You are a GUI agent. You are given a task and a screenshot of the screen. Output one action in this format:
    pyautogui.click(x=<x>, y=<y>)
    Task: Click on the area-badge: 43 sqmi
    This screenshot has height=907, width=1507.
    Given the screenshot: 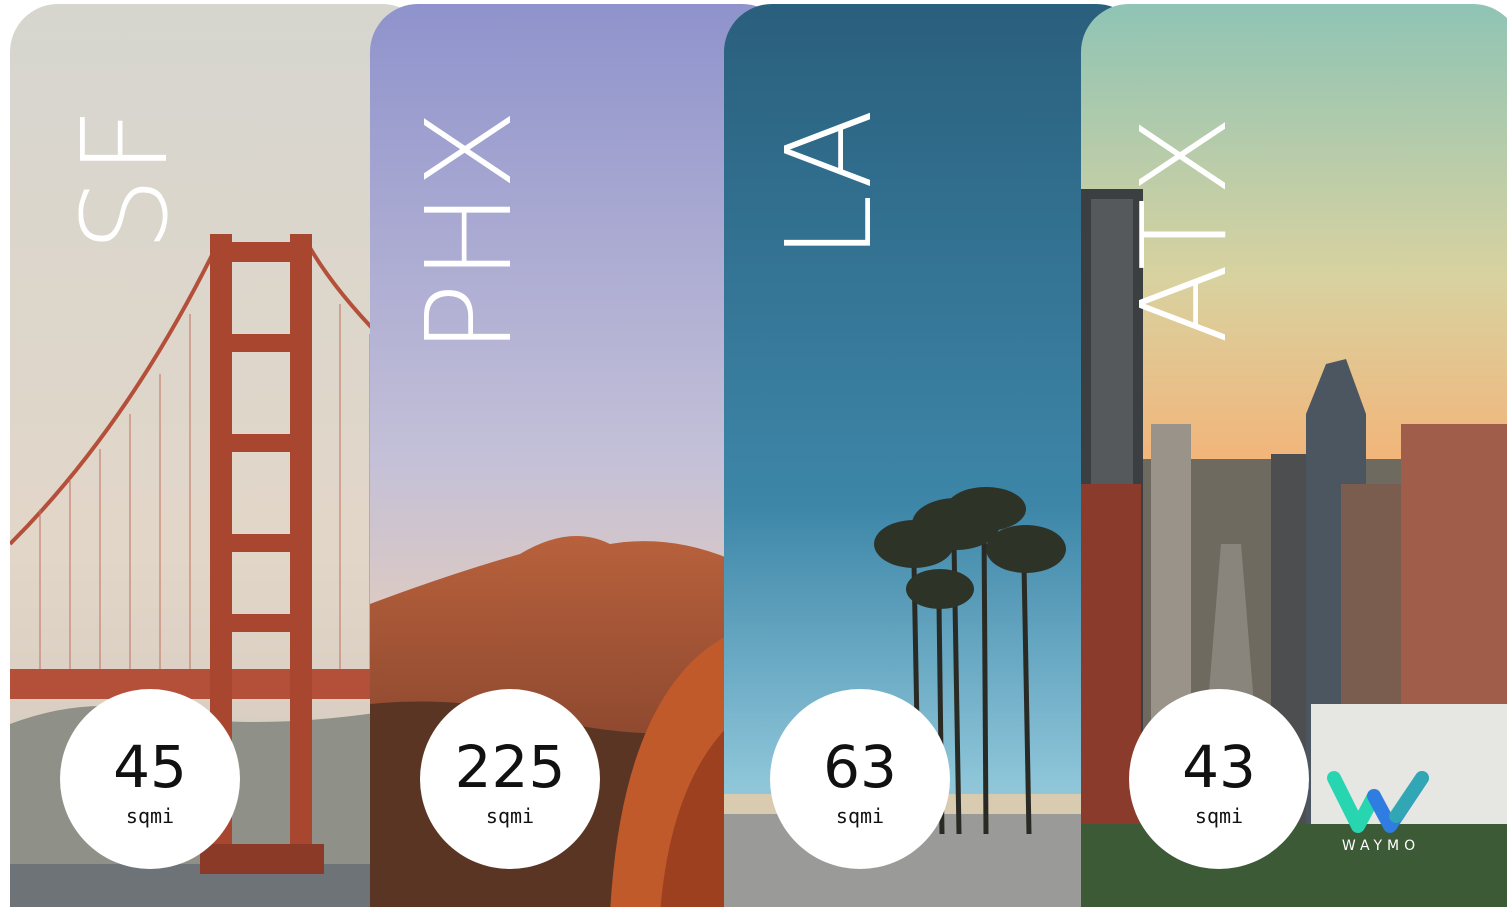 What is the action you would take?
    pyautogui.click(x=1219, y=779)
    